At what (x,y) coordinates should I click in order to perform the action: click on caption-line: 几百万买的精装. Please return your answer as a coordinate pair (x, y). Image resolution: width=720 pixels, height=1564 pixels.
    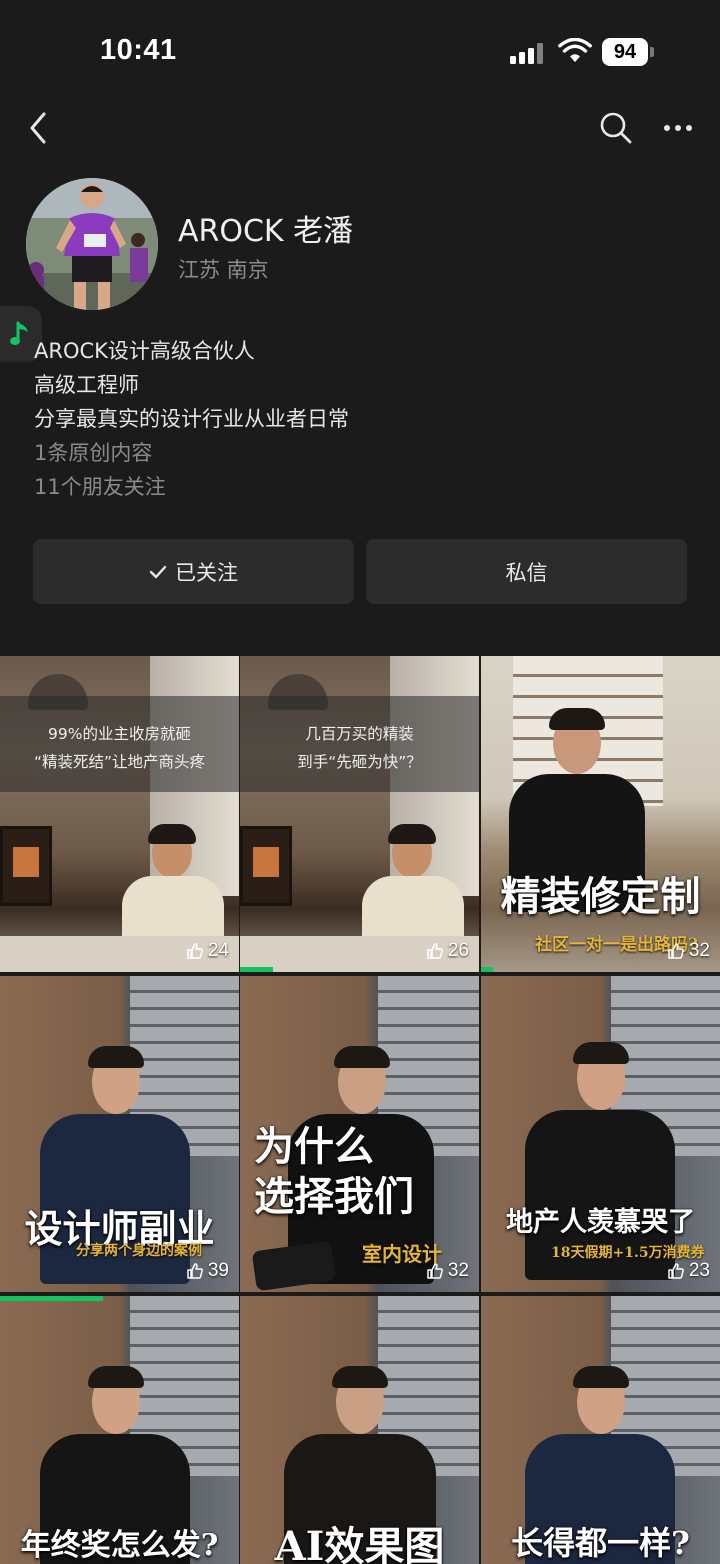
    Looking at the image, I should click on (359, 734).